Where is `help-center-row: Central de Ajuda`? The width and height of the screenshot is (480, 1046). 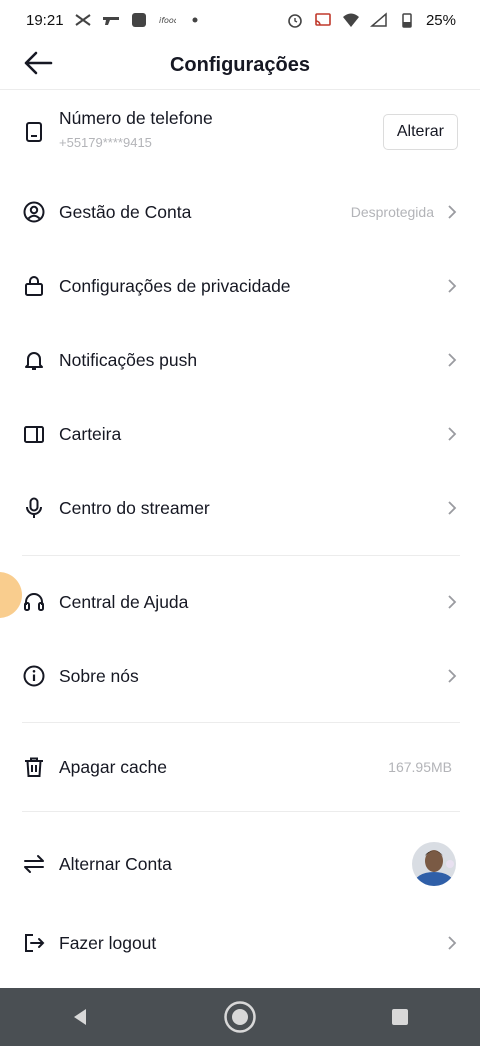 help-center-row: Central de Ajuda is located at coordinates (240, 602).